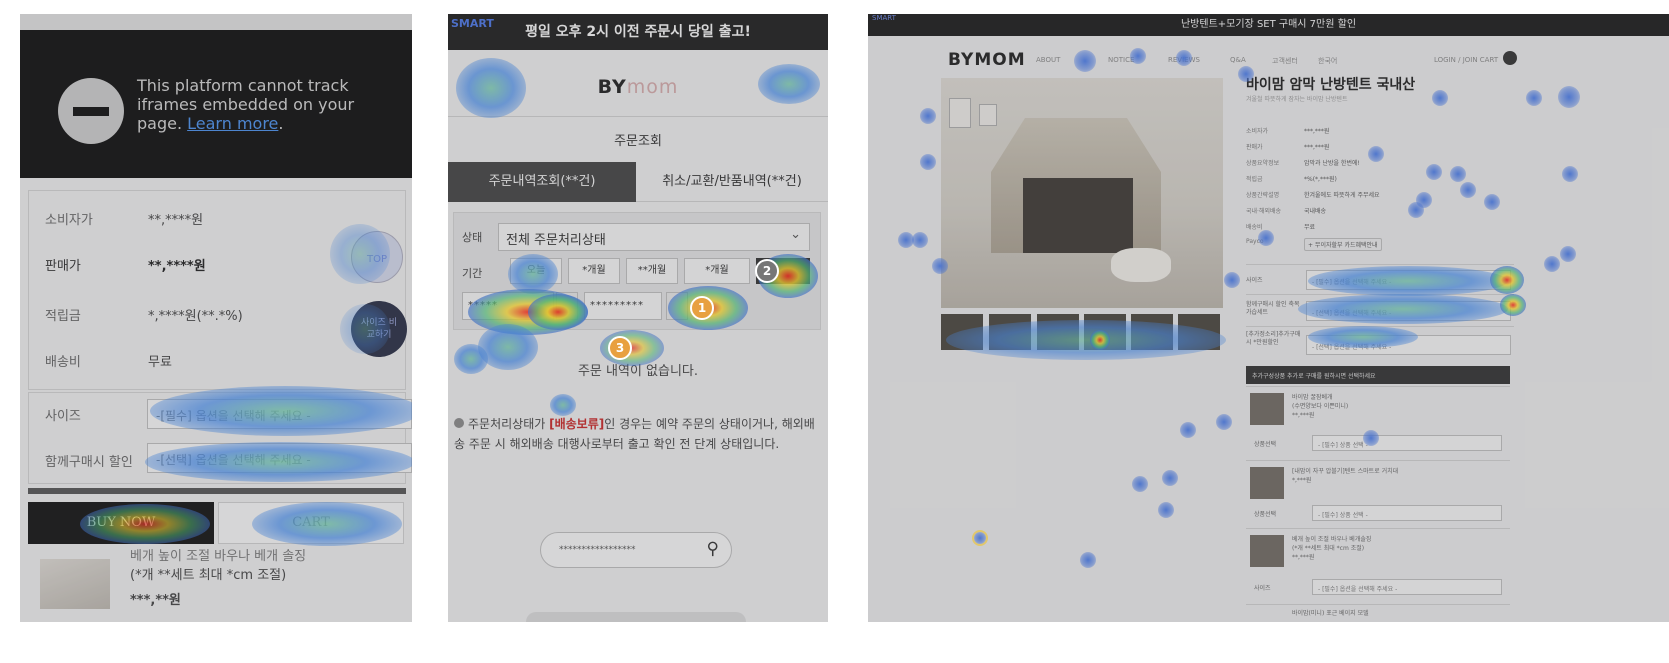 Image resolution: width=1669 pixels, height=663 pixels. I want to click on promo-banner-text: 평일 오후 2시 이전 주문시 당일 출고!, so click(638, 32).